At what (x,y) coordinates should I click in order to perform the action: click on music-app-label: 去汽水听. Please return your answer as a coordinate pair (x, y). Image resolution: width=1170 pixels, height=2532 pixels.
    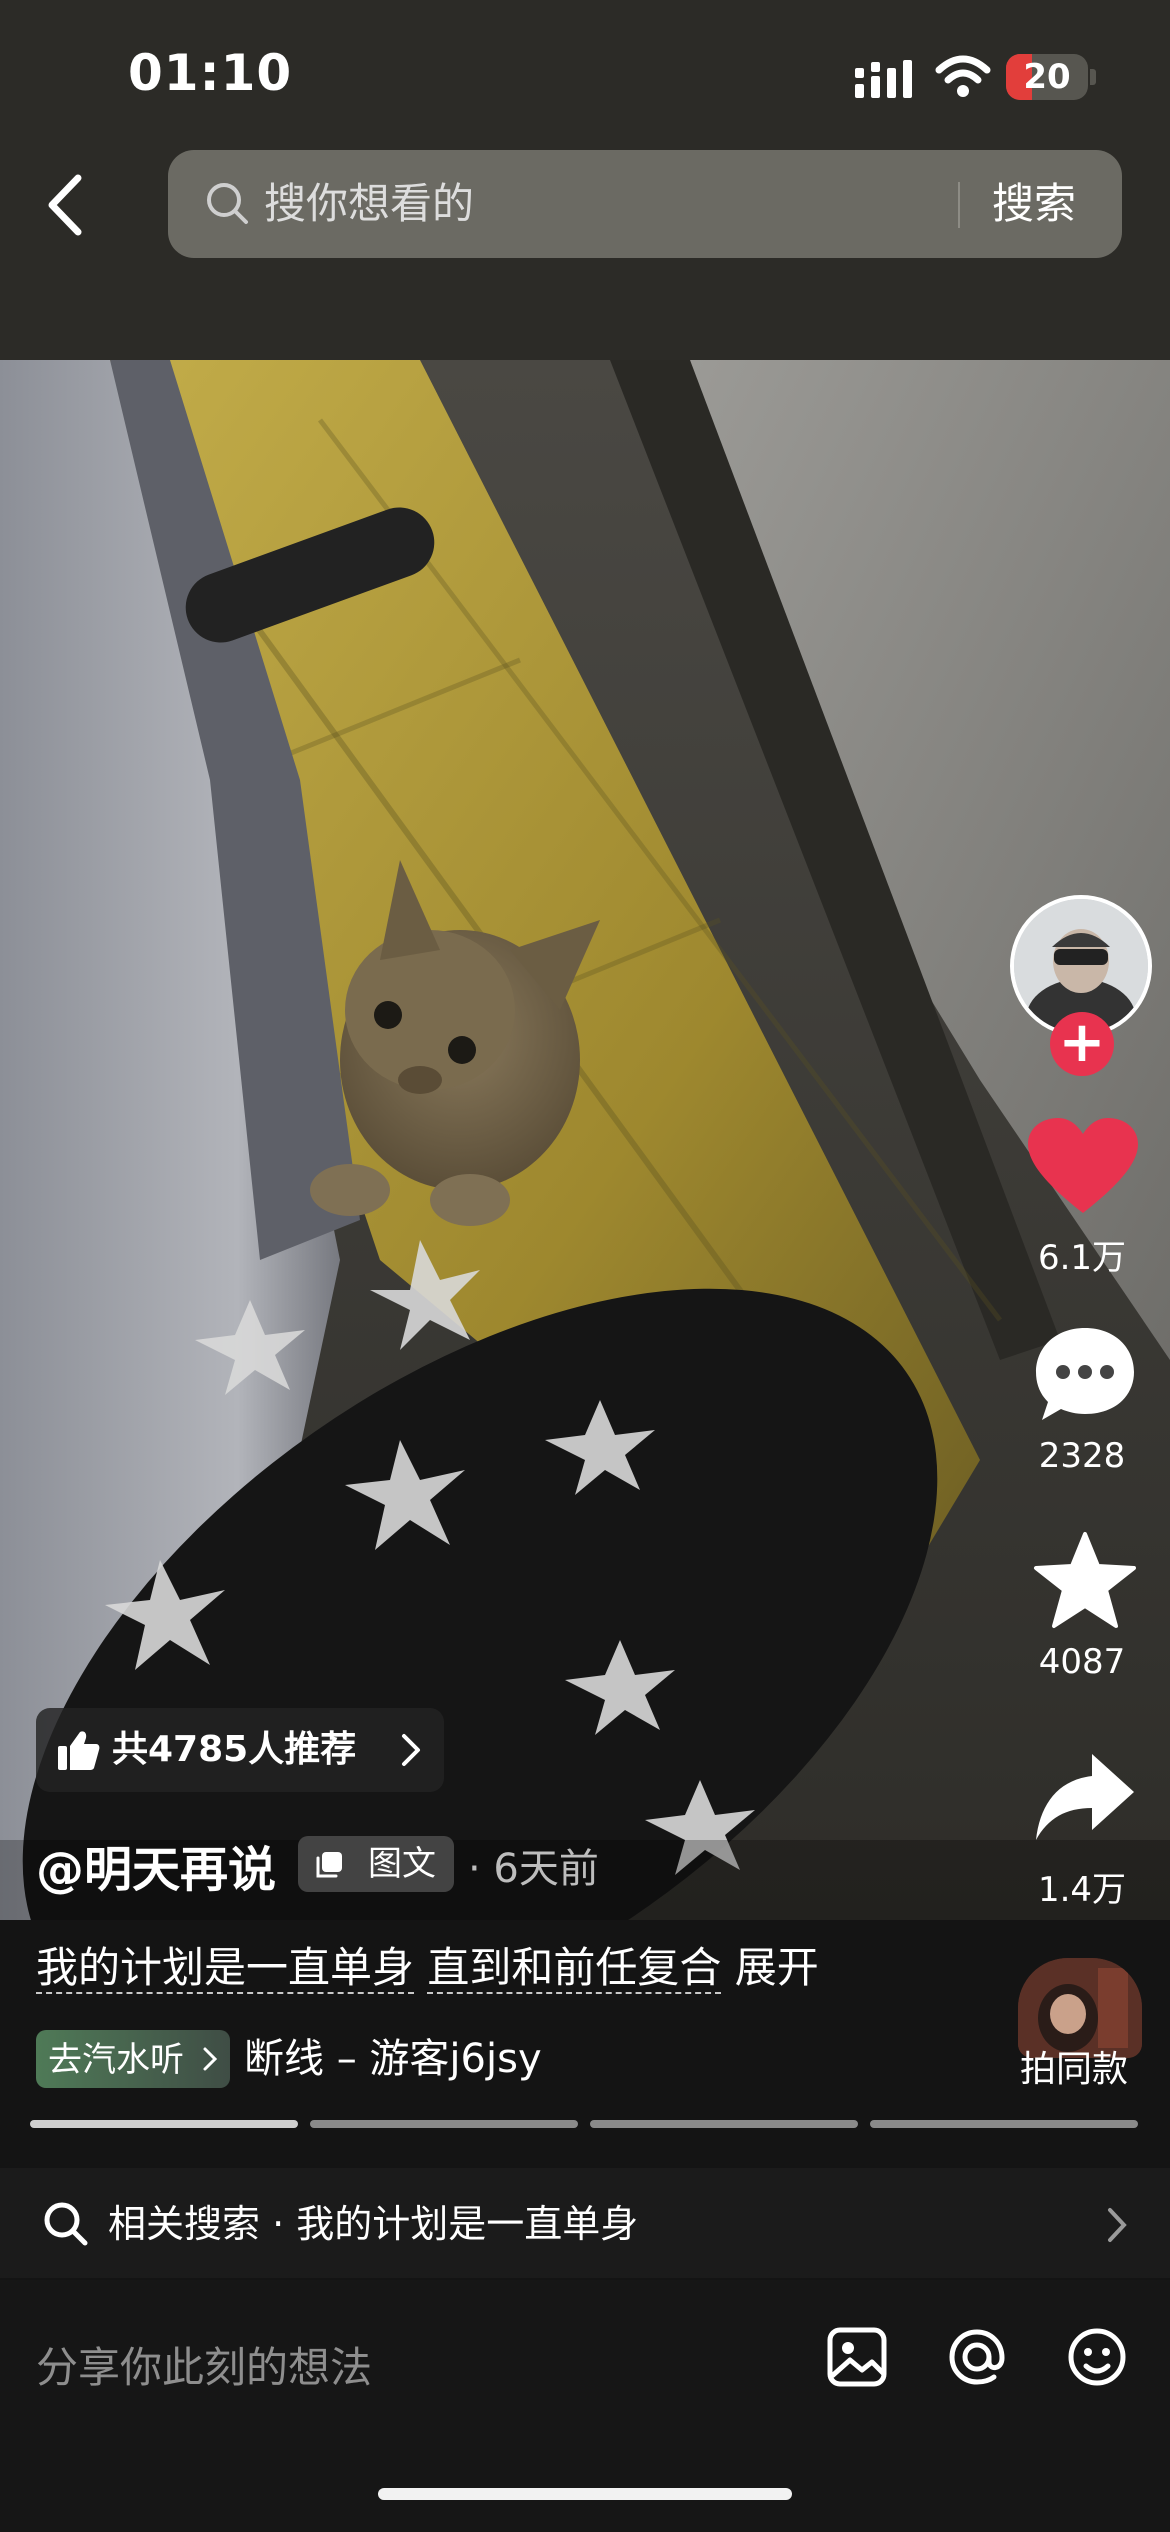
    Looking at the image, I should click on (116, 2060).